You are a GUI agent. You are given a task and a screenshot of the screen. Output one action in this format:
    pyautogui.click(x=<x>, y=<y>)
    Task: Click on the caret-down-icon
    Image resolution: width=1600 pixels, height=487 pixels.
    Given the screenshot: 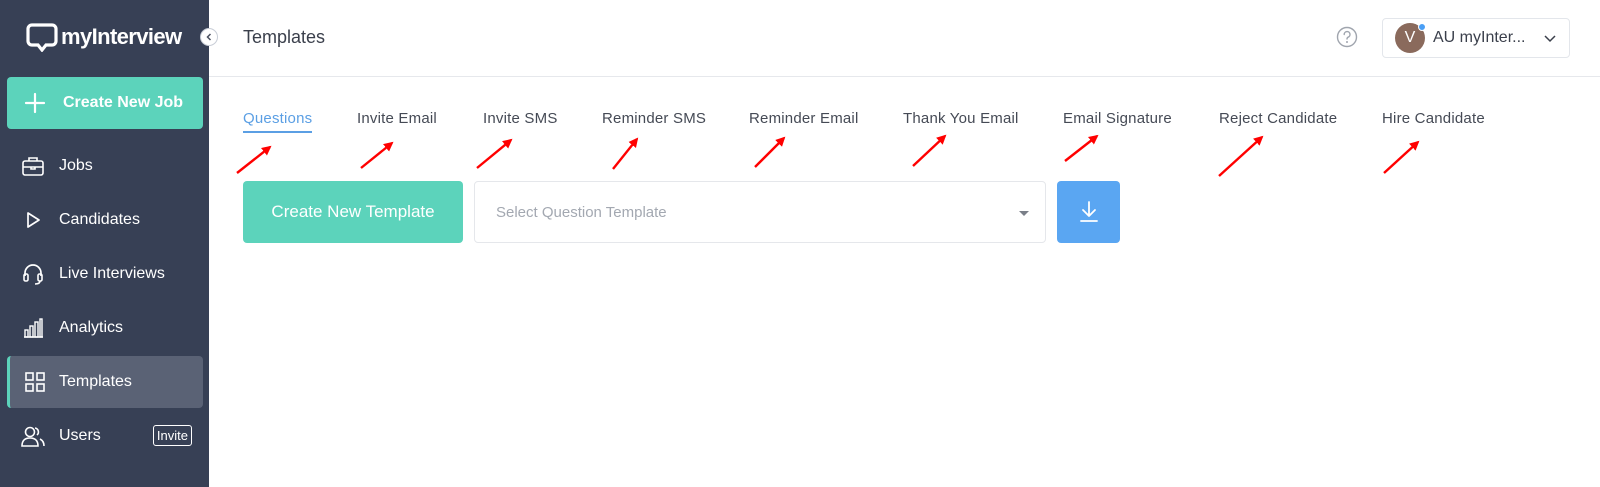 What is the action you would take?
    pyautogui.click(x=1024, y=213)
    